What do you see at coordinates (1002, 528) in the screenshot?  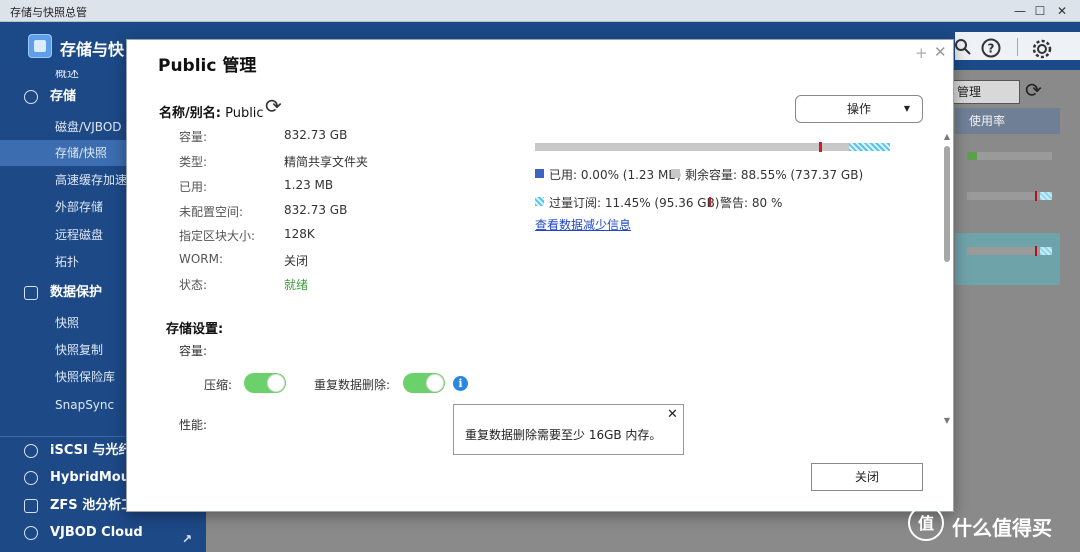 I see `watermark-text: 什么值得买` at bounding box center [1002, 528].